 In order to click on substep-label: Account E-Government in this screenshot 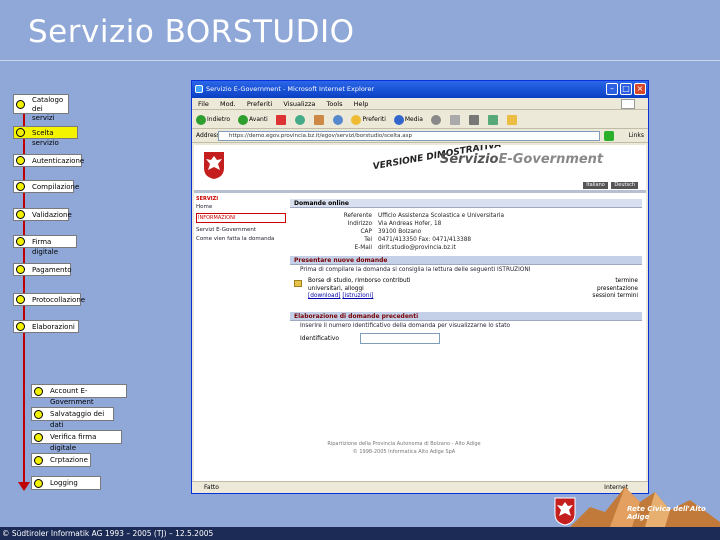, I will do `click(72, 396)`.